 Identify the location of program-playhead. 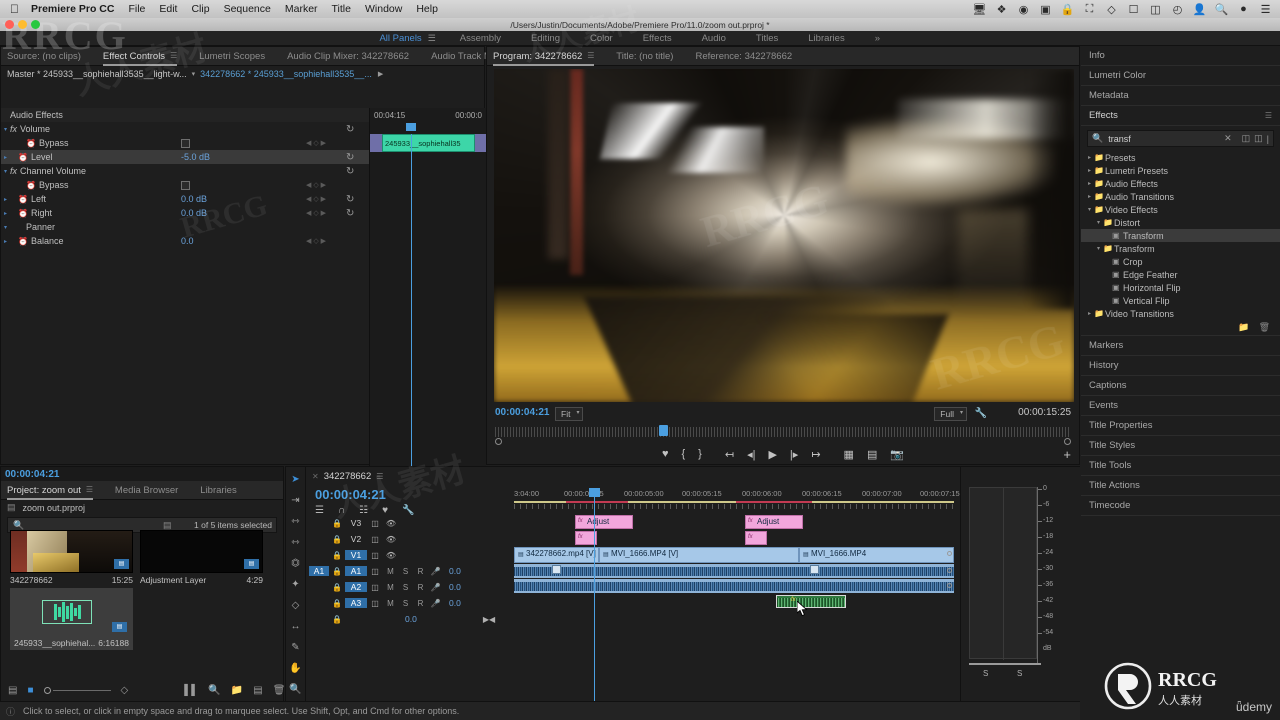
(663, 430).